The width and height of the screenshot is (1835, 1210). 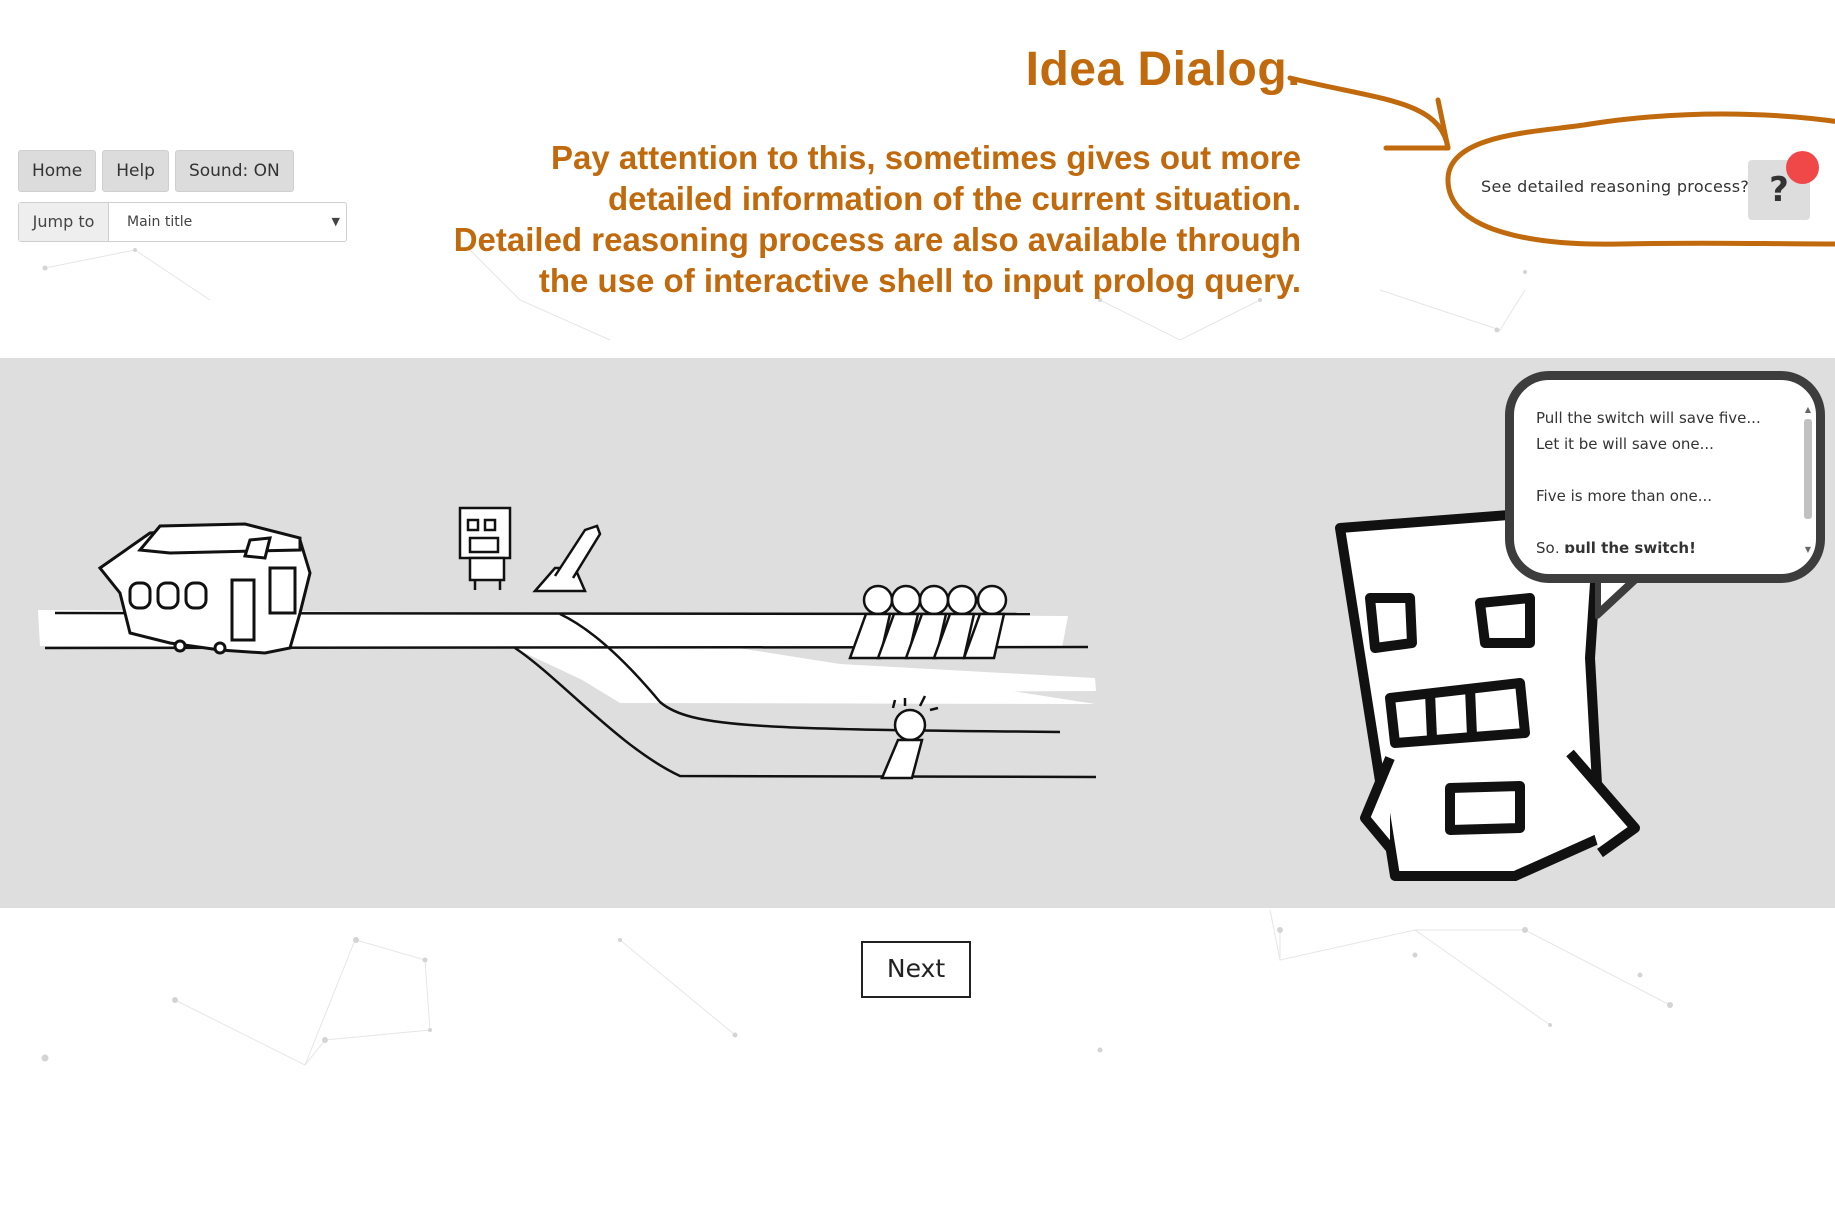 What do you see at coordinates (1802, 167) in the screenshot?
I see `notification-badge` at bounding box center [1802, 167].